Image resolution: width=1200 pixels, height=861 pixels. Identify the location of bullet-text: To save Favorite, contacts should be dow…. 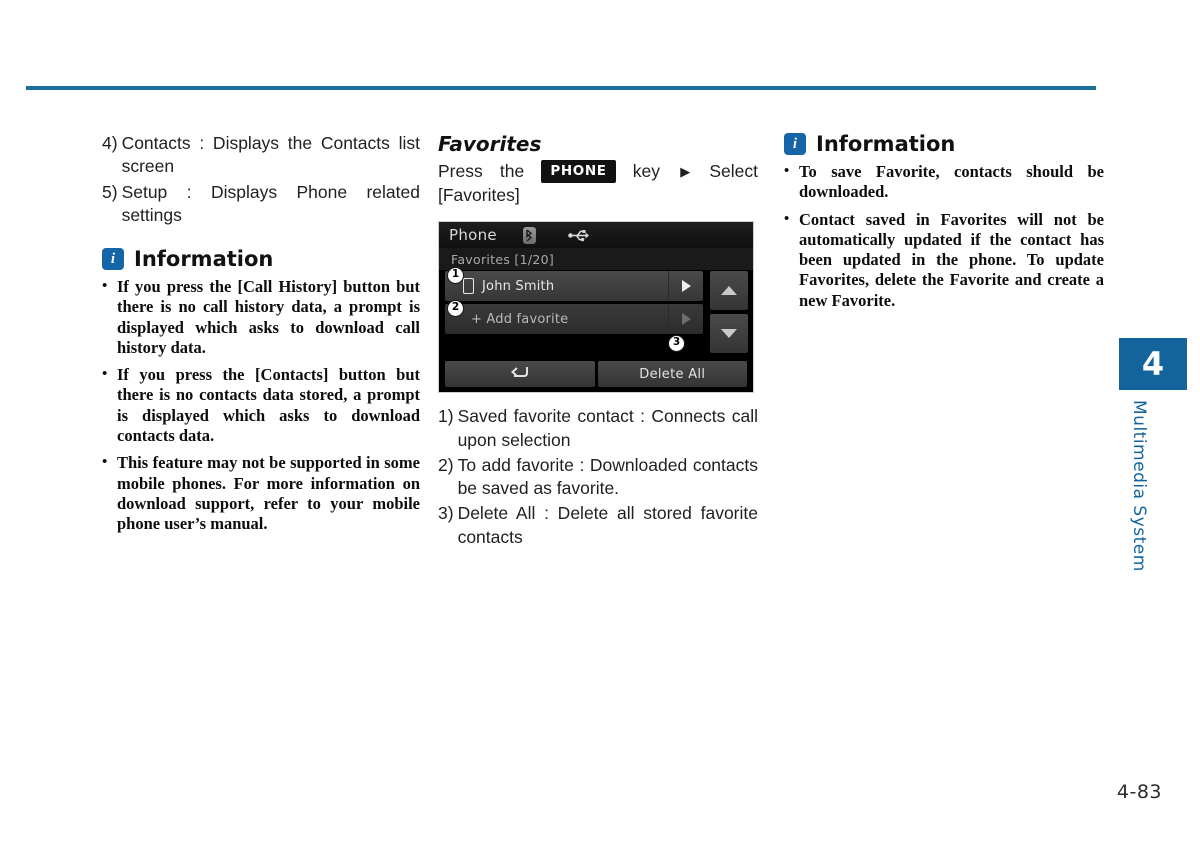
(951, 182).